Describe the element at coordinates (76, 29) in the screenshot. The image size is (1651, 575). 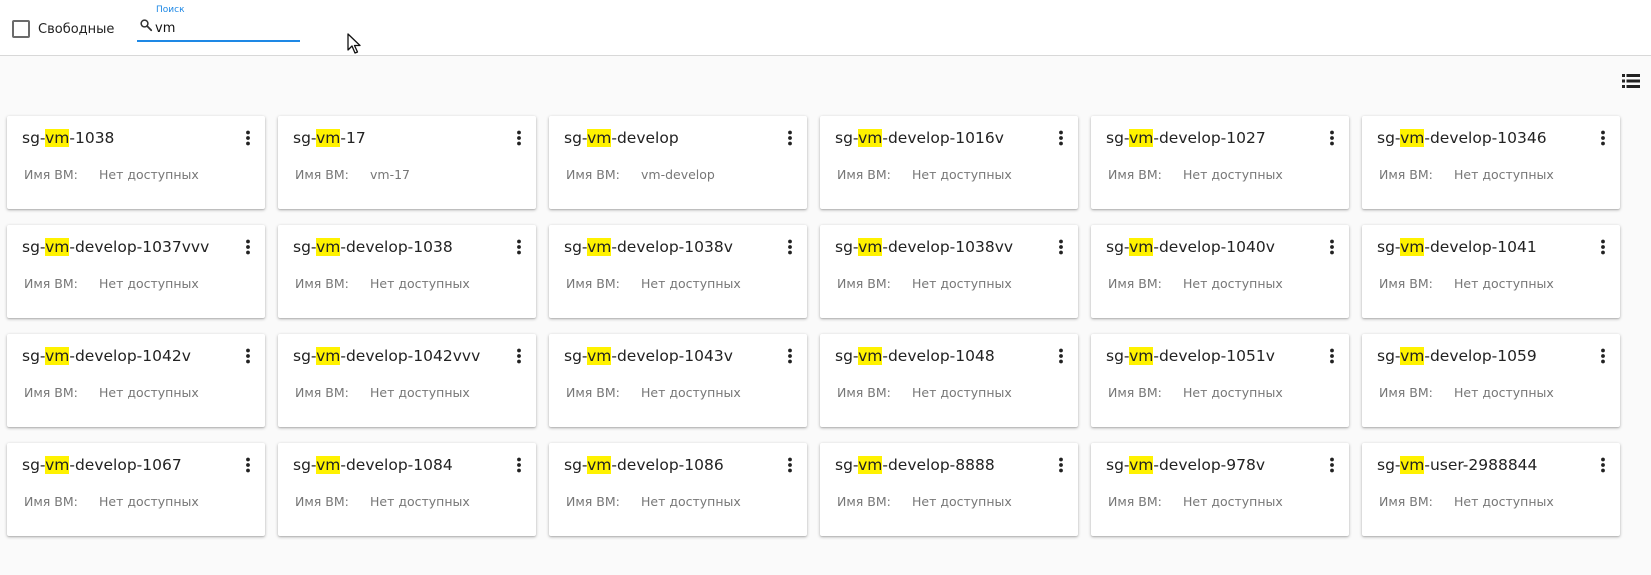
I see `free-only-checkbox-label: Свободные` at that location.